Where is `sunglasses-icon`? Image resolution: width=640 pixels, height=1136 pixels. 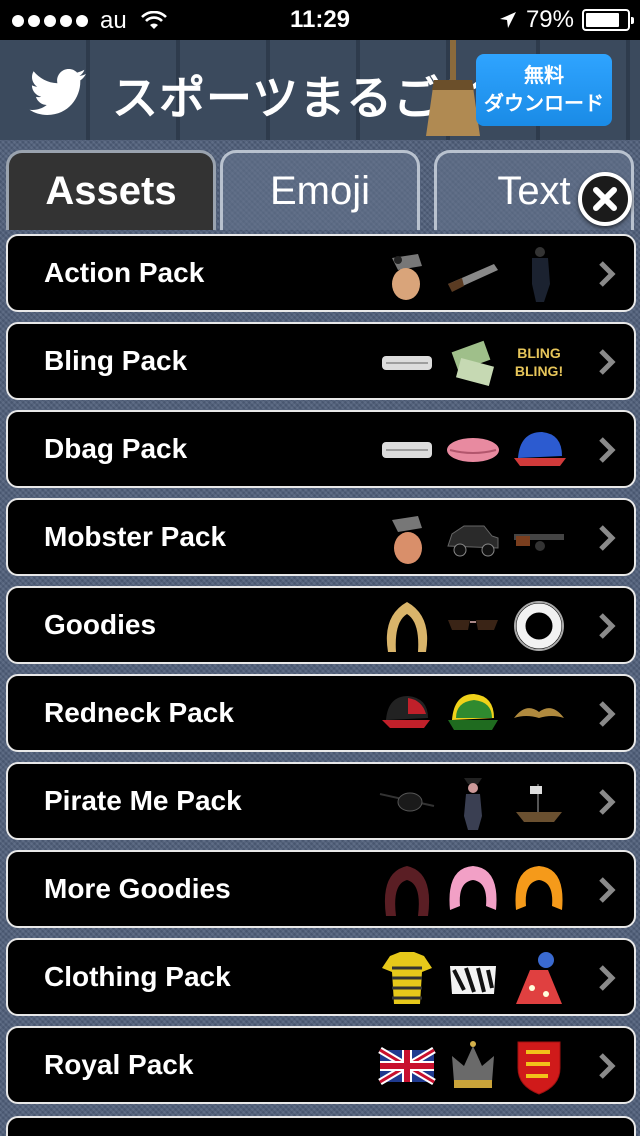 sunglasses-icon is located at coordinates (473, 625).